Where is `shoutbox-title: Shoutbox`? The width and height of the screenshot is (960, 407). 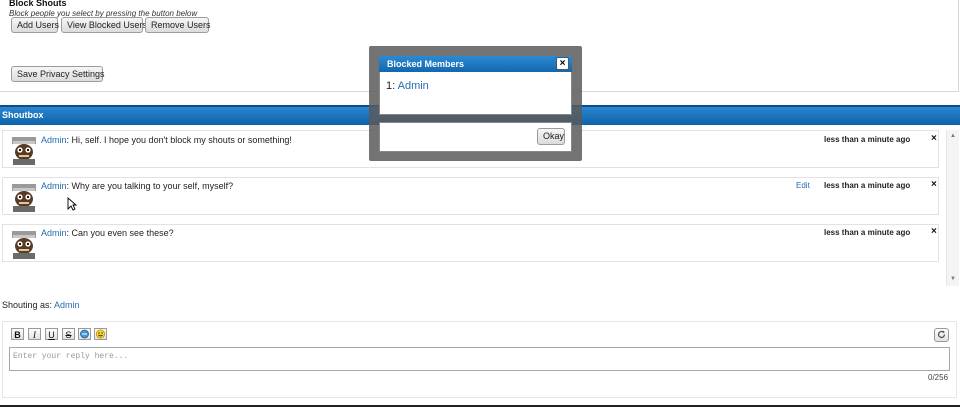 shoutbox-title: Shoutbox is located at coordinates (23, 115).